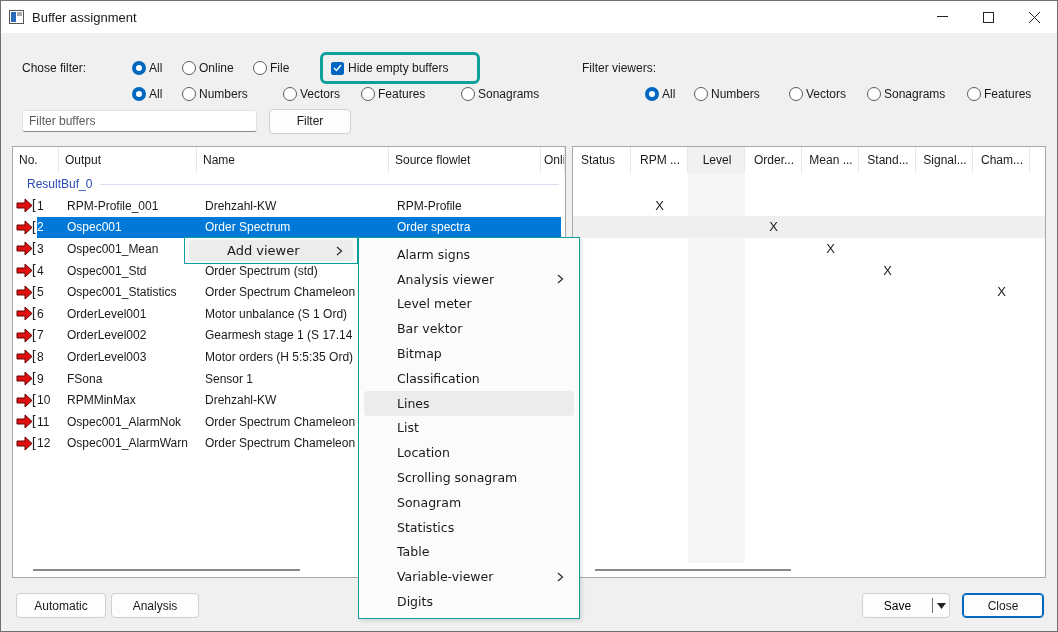 Image resolution: width=1058 pixels, height=632 pixels. Describe the element at coordinates (44, 400) in the screenshot. I see `row-number: 10` at that location.